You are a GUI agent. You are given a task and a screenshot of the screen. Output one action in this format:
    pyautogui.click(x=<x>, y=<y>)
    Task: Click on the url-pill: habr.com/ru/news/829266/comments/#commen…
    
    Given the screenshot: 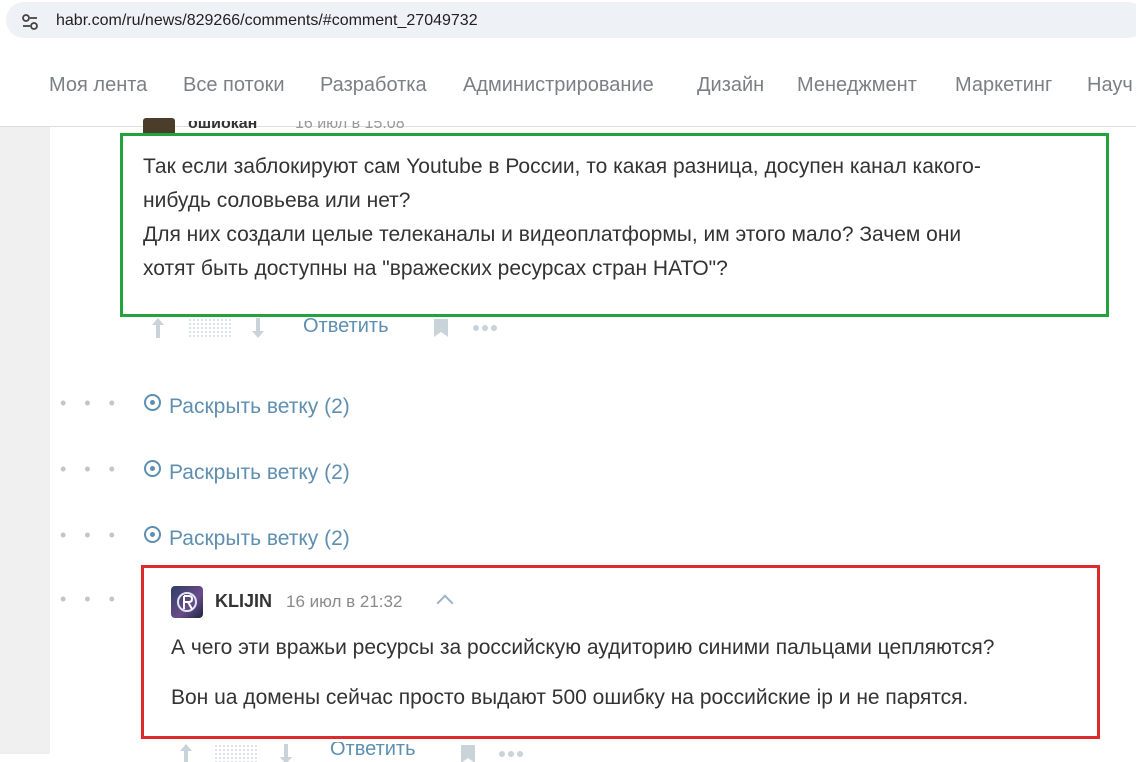 What is the action you would take?
    pyautogui.click(x=571, y=20)
    